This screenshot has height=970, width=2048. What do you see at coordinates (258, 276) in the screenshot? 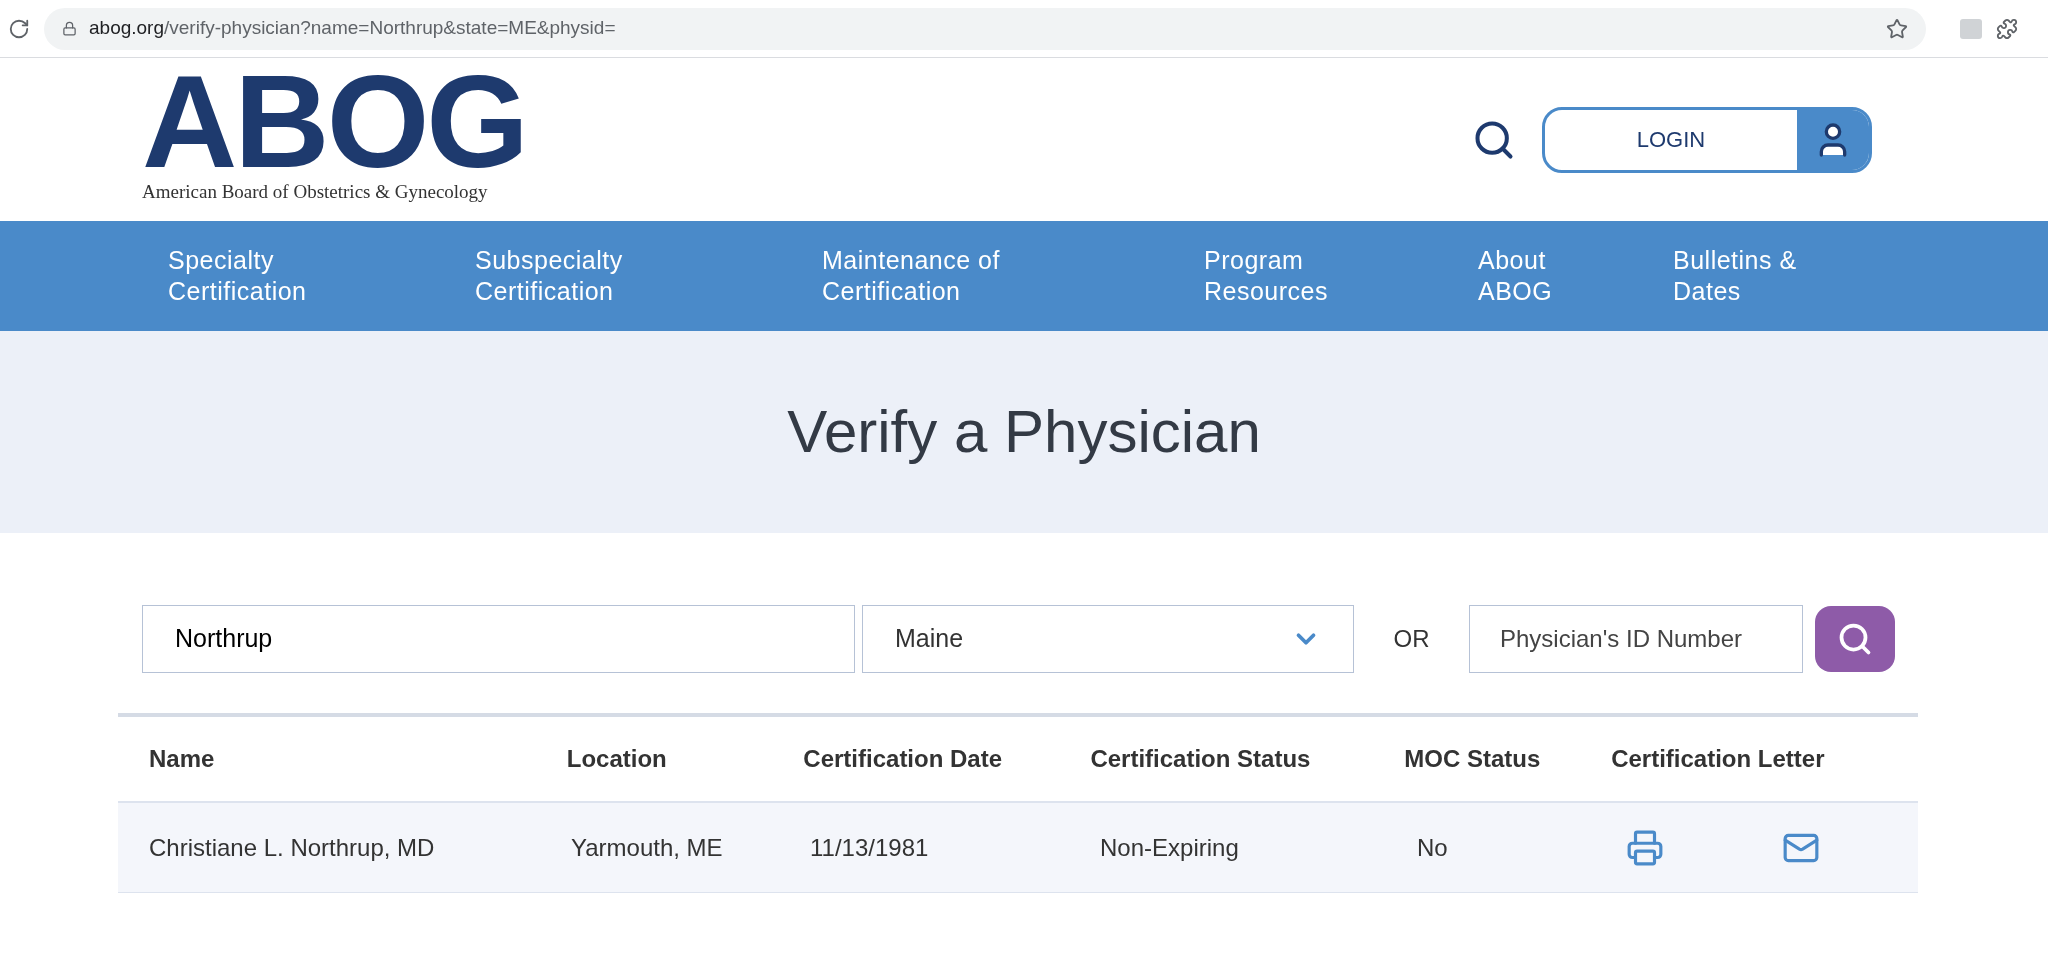
I see `nav-link: Specialty Certification` at bounding box center [258, 276].